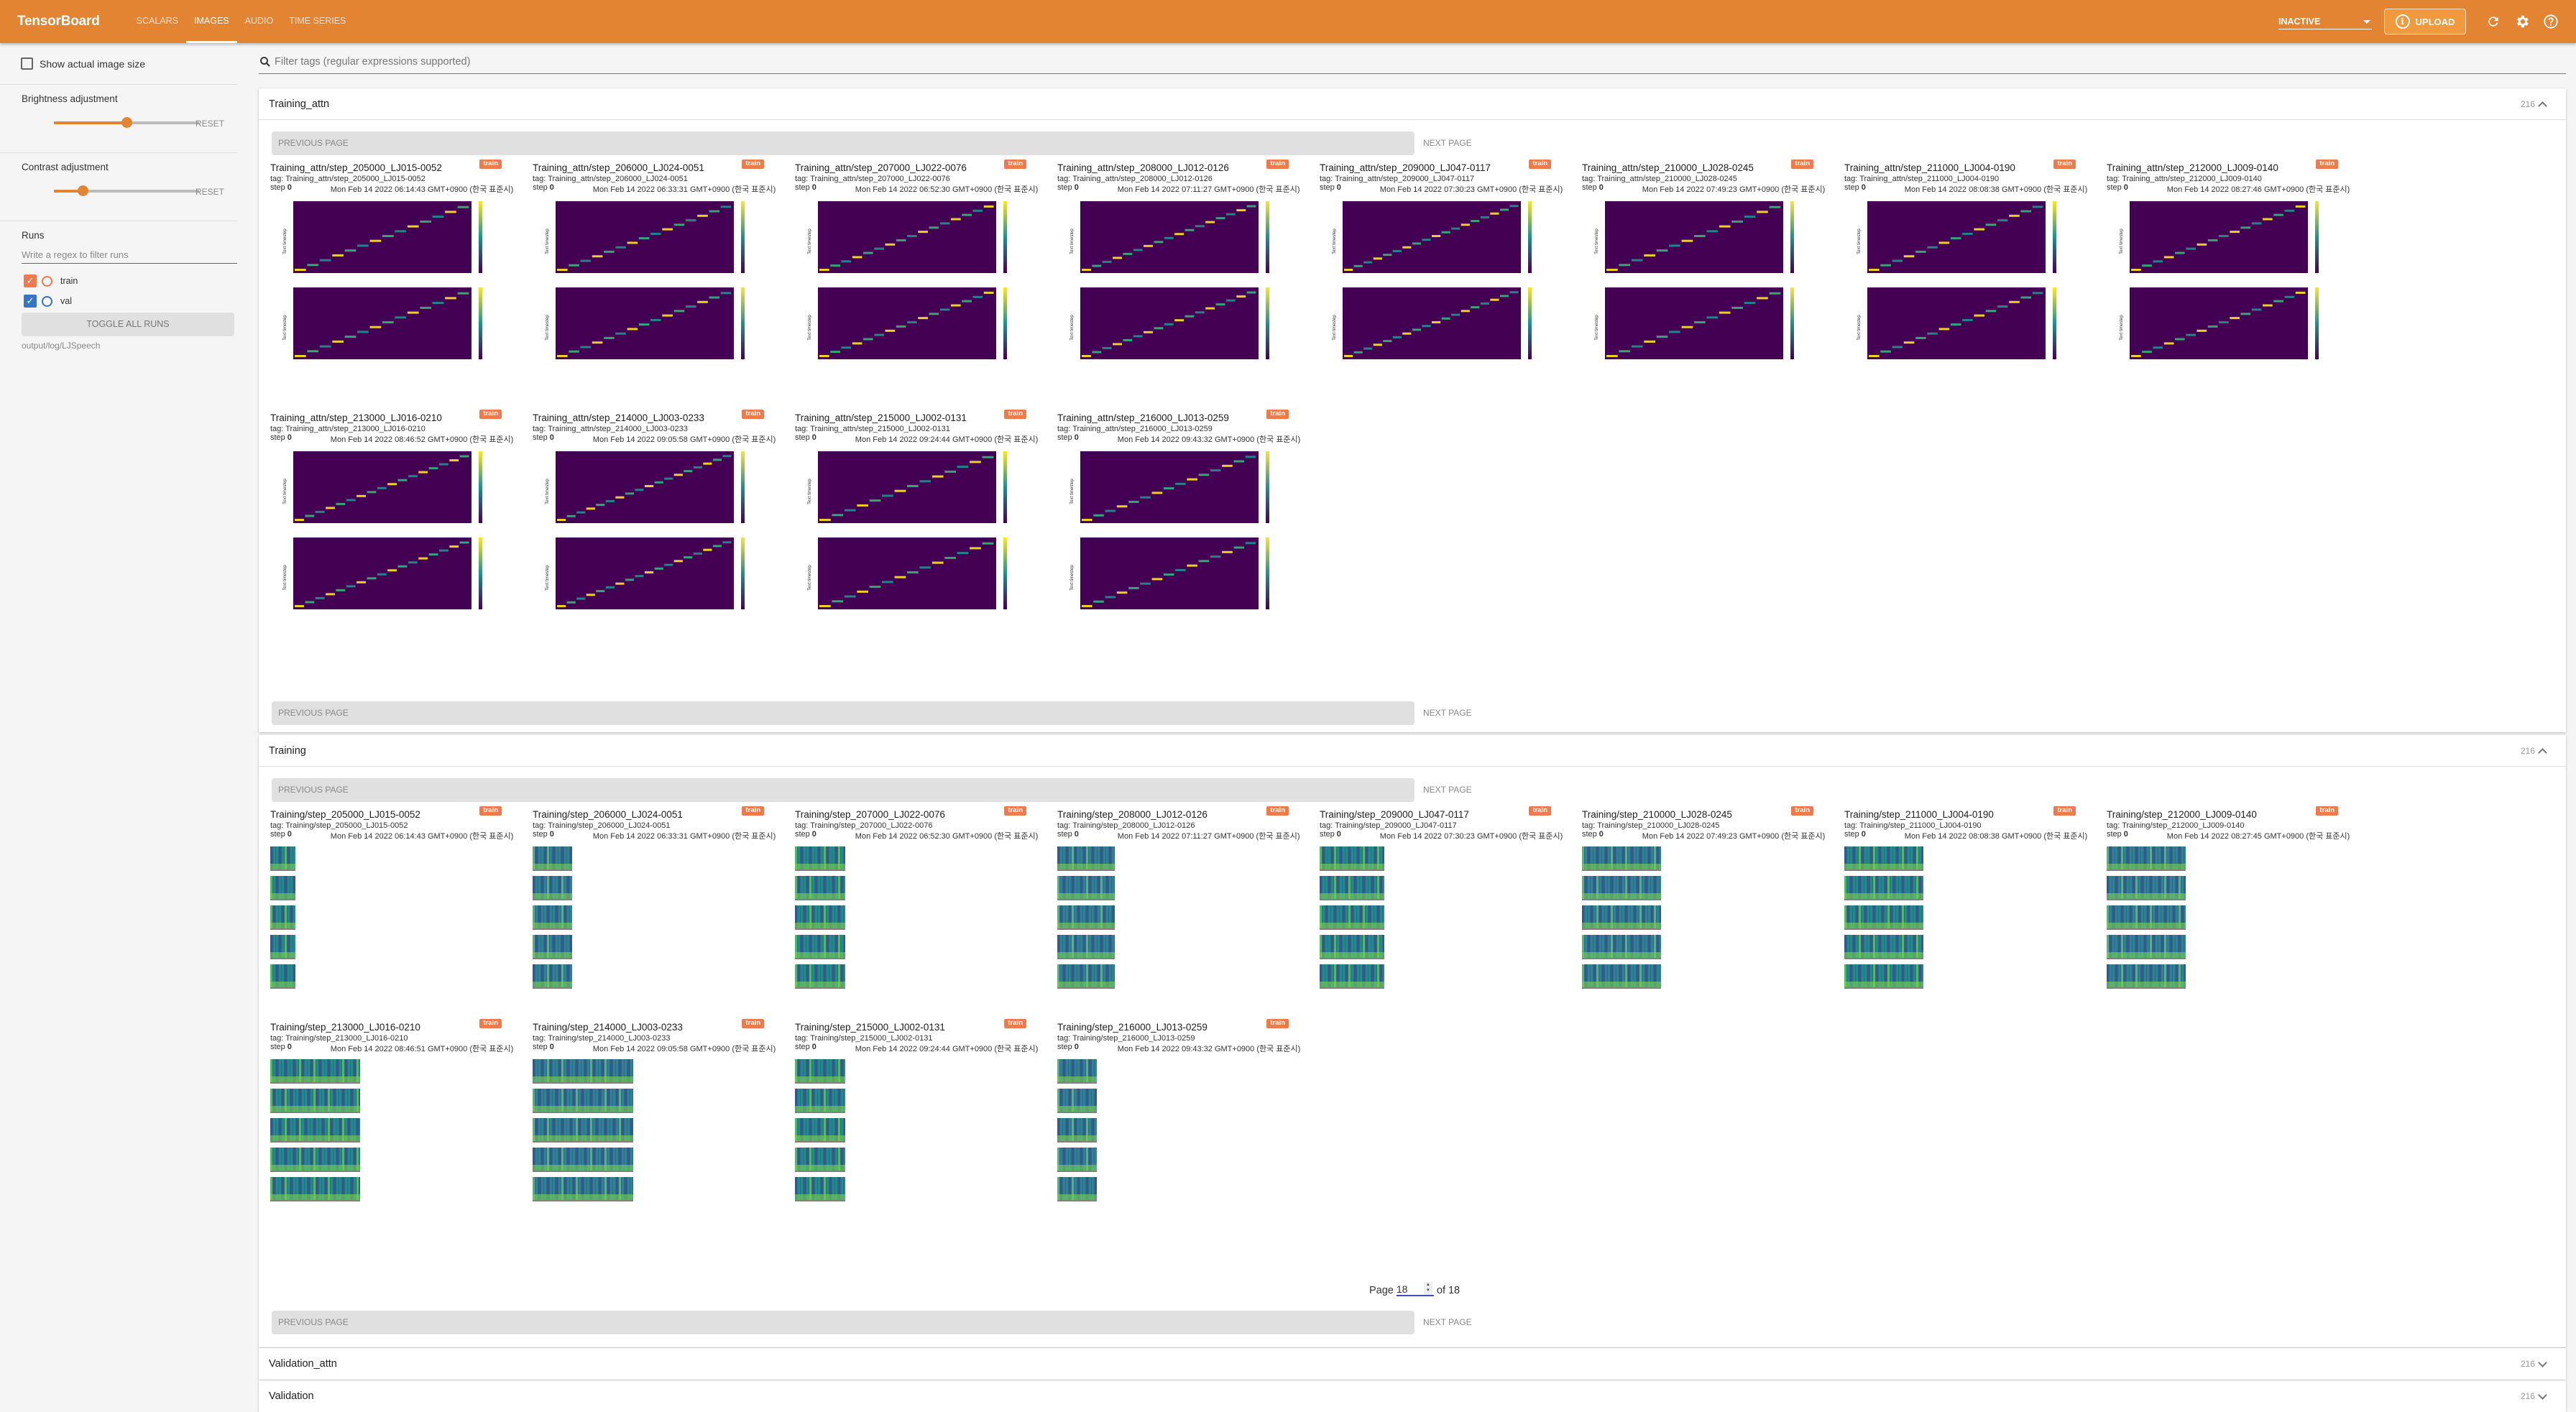 The height and width of the screenshot is (1412, 2576). Describe the element at coordinates (2425, 21) in the screenshot. I see `upload-button: i UPLOAD` at that location.